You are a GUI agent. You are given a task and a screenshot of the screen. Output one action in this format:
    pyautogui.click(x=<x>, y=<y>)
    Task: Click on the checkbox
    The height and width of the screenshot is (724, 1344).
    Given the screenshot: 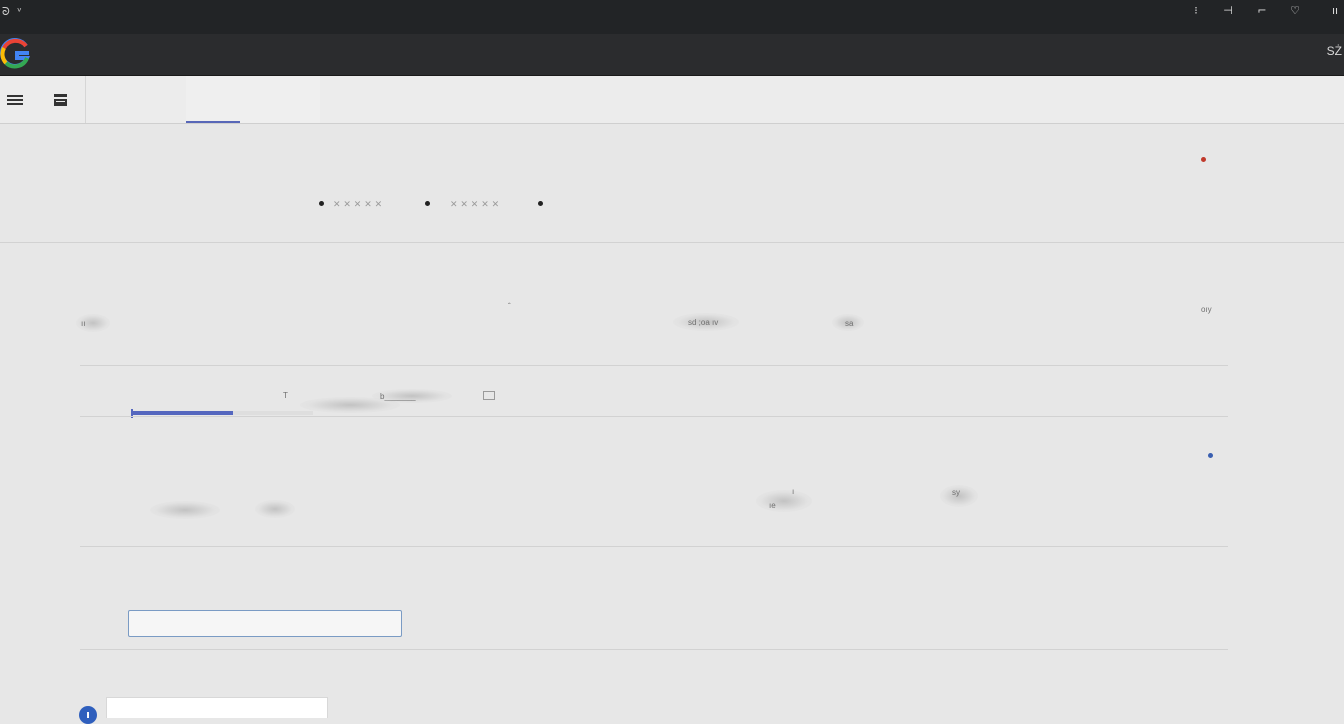 What is the action you would take?
    pyautogui.click(x=489, y=395)
    